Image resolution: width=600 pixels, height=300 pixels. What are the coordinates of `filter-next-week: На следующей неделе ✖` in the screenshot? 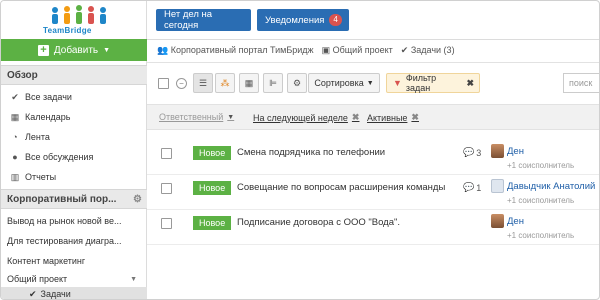 It's located at (306, 117).